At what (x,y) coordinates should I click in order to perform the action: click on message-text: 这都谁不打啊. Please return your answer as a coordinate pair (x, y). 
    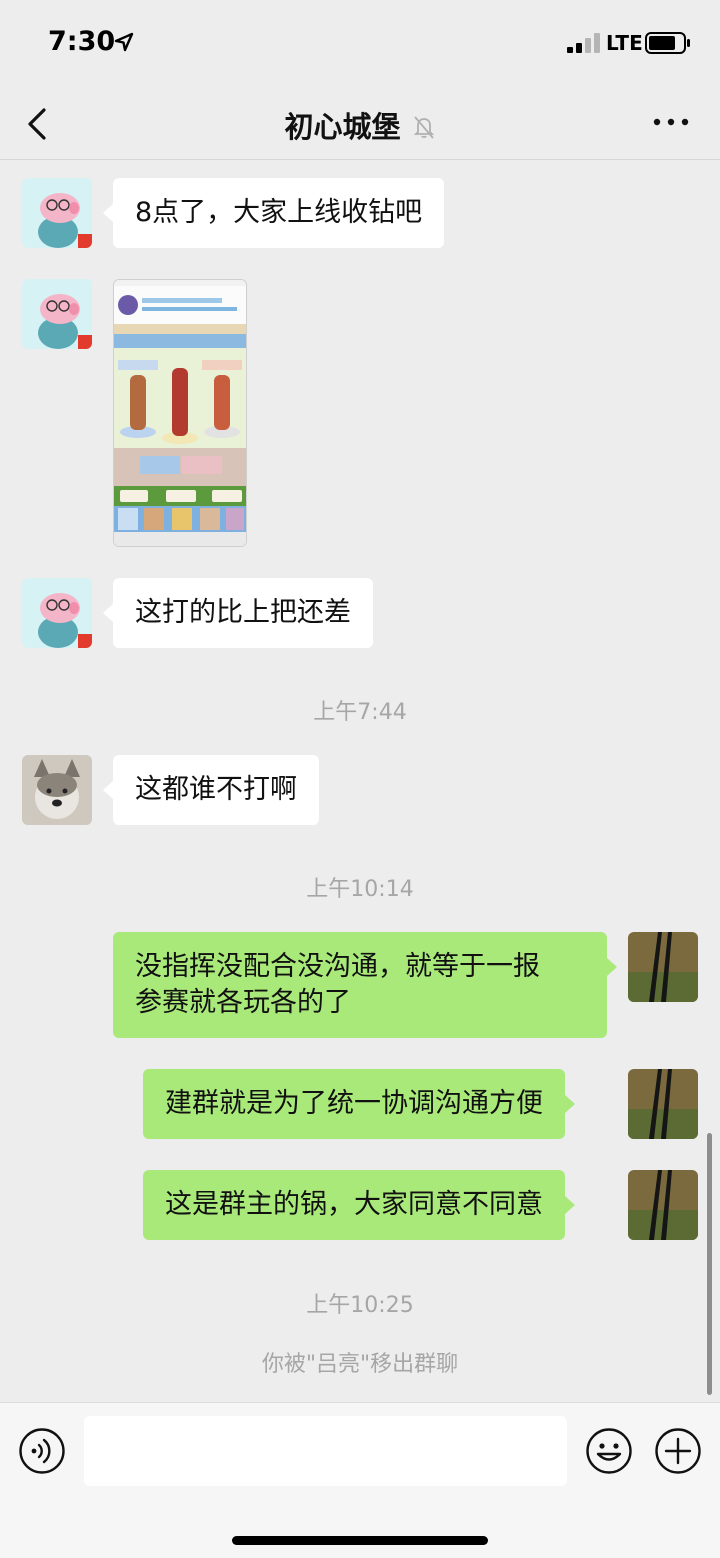
    Looking at the image, I should click on (216, 789).